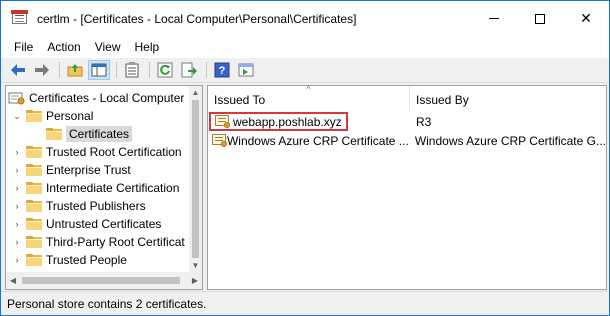  I want to click on close-button: ✕, so click(586, 18).